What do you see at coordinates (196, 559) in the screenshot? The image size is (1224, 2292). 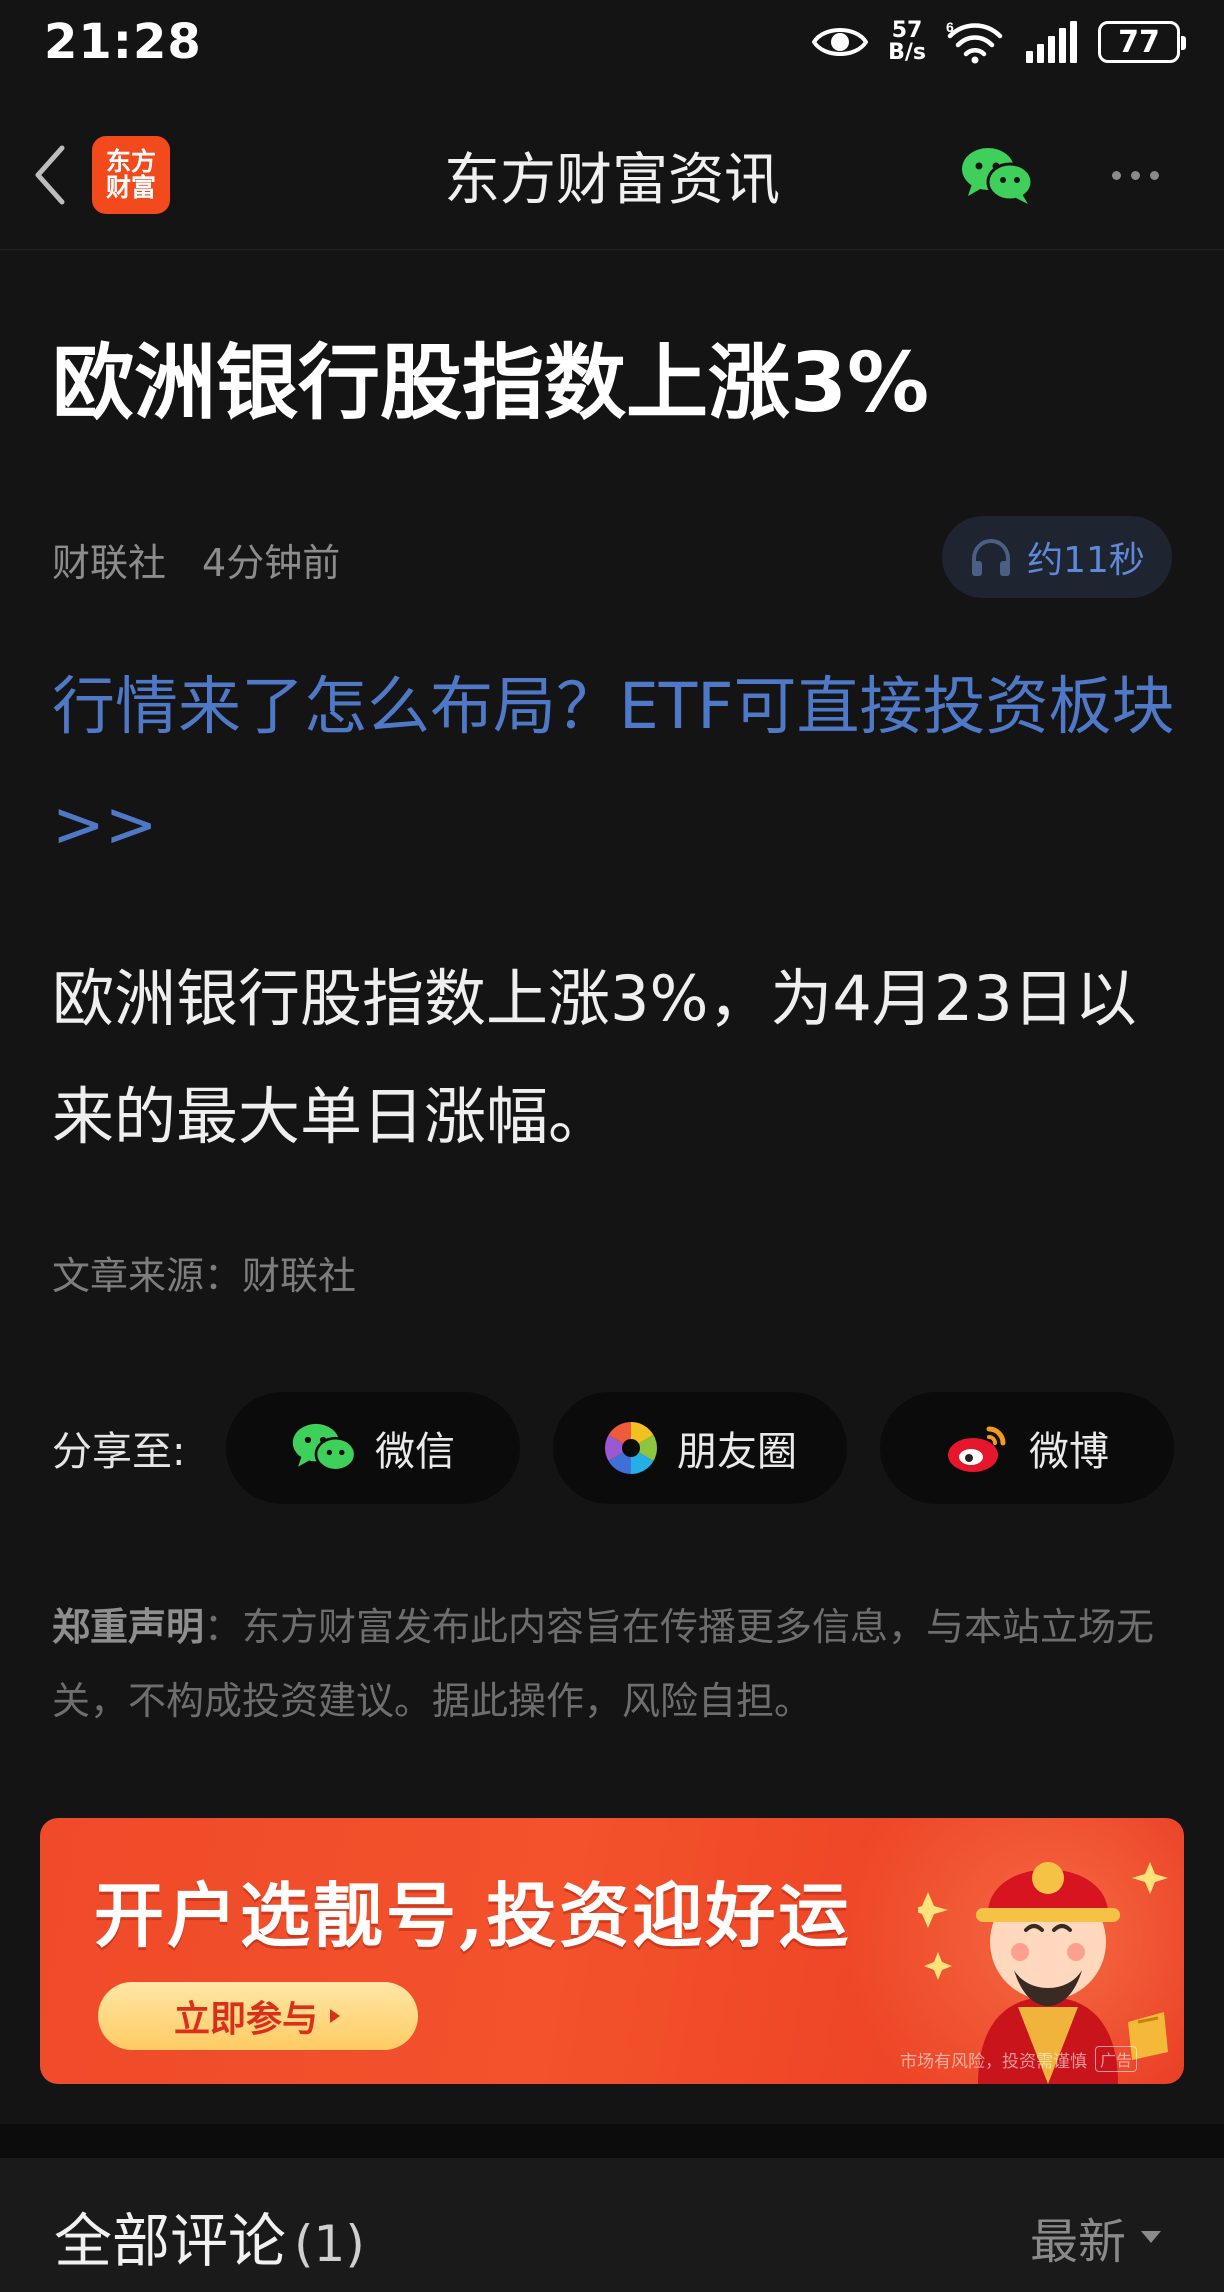 I see `article-meta: 财联社 4分钟前` at bounding box center [196, 559].